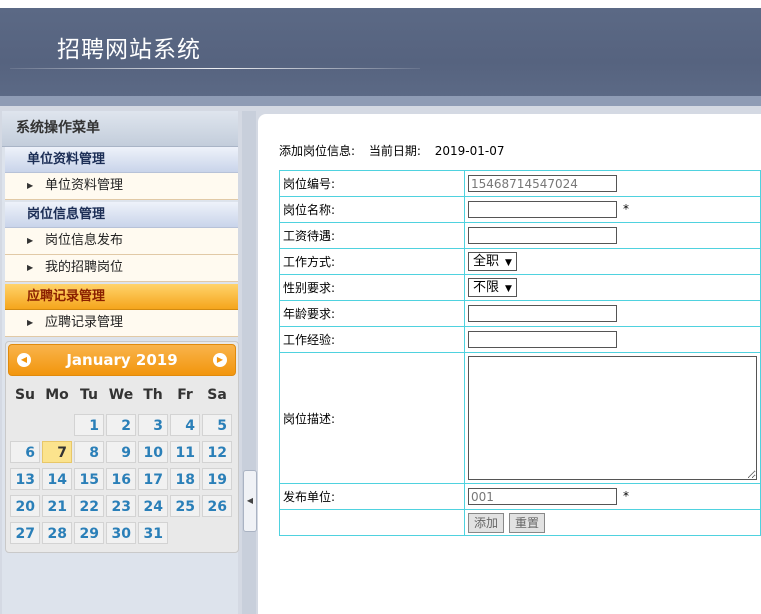 The image size is (761, 614). Describe the element at coordinates (153, 395) in the screenshot. I see `calendar-weekday-th: Th` at that location.